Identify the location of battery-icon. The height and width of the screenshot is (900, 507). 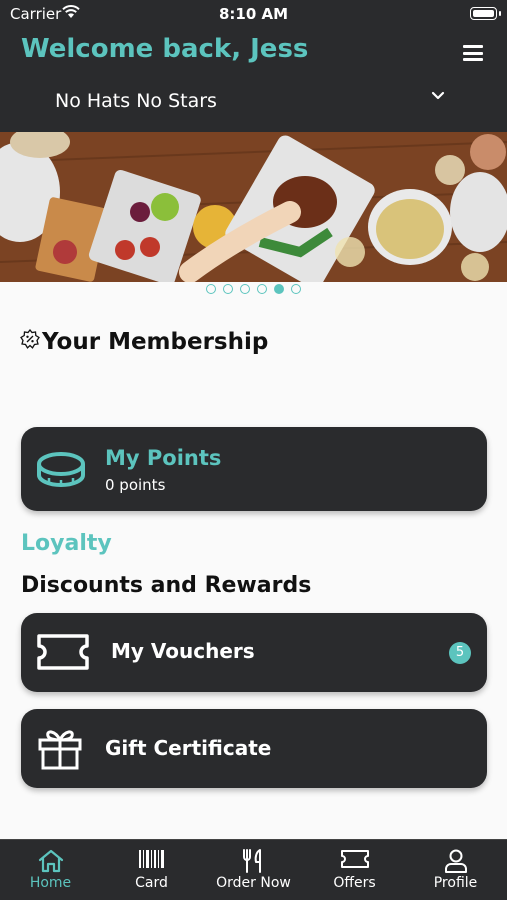
(485, 13).